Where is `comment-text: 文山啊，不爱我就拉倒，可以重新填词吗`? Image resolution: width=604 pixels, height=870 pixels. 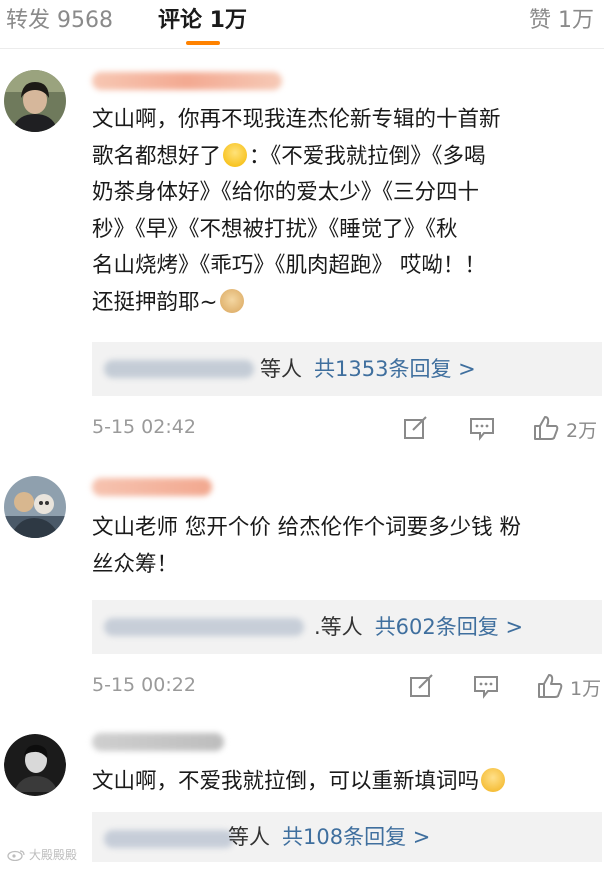 comment-text: 文山啊，不爱我就拉倒，可以重新填词吗 is located at coordinates (342, 782).